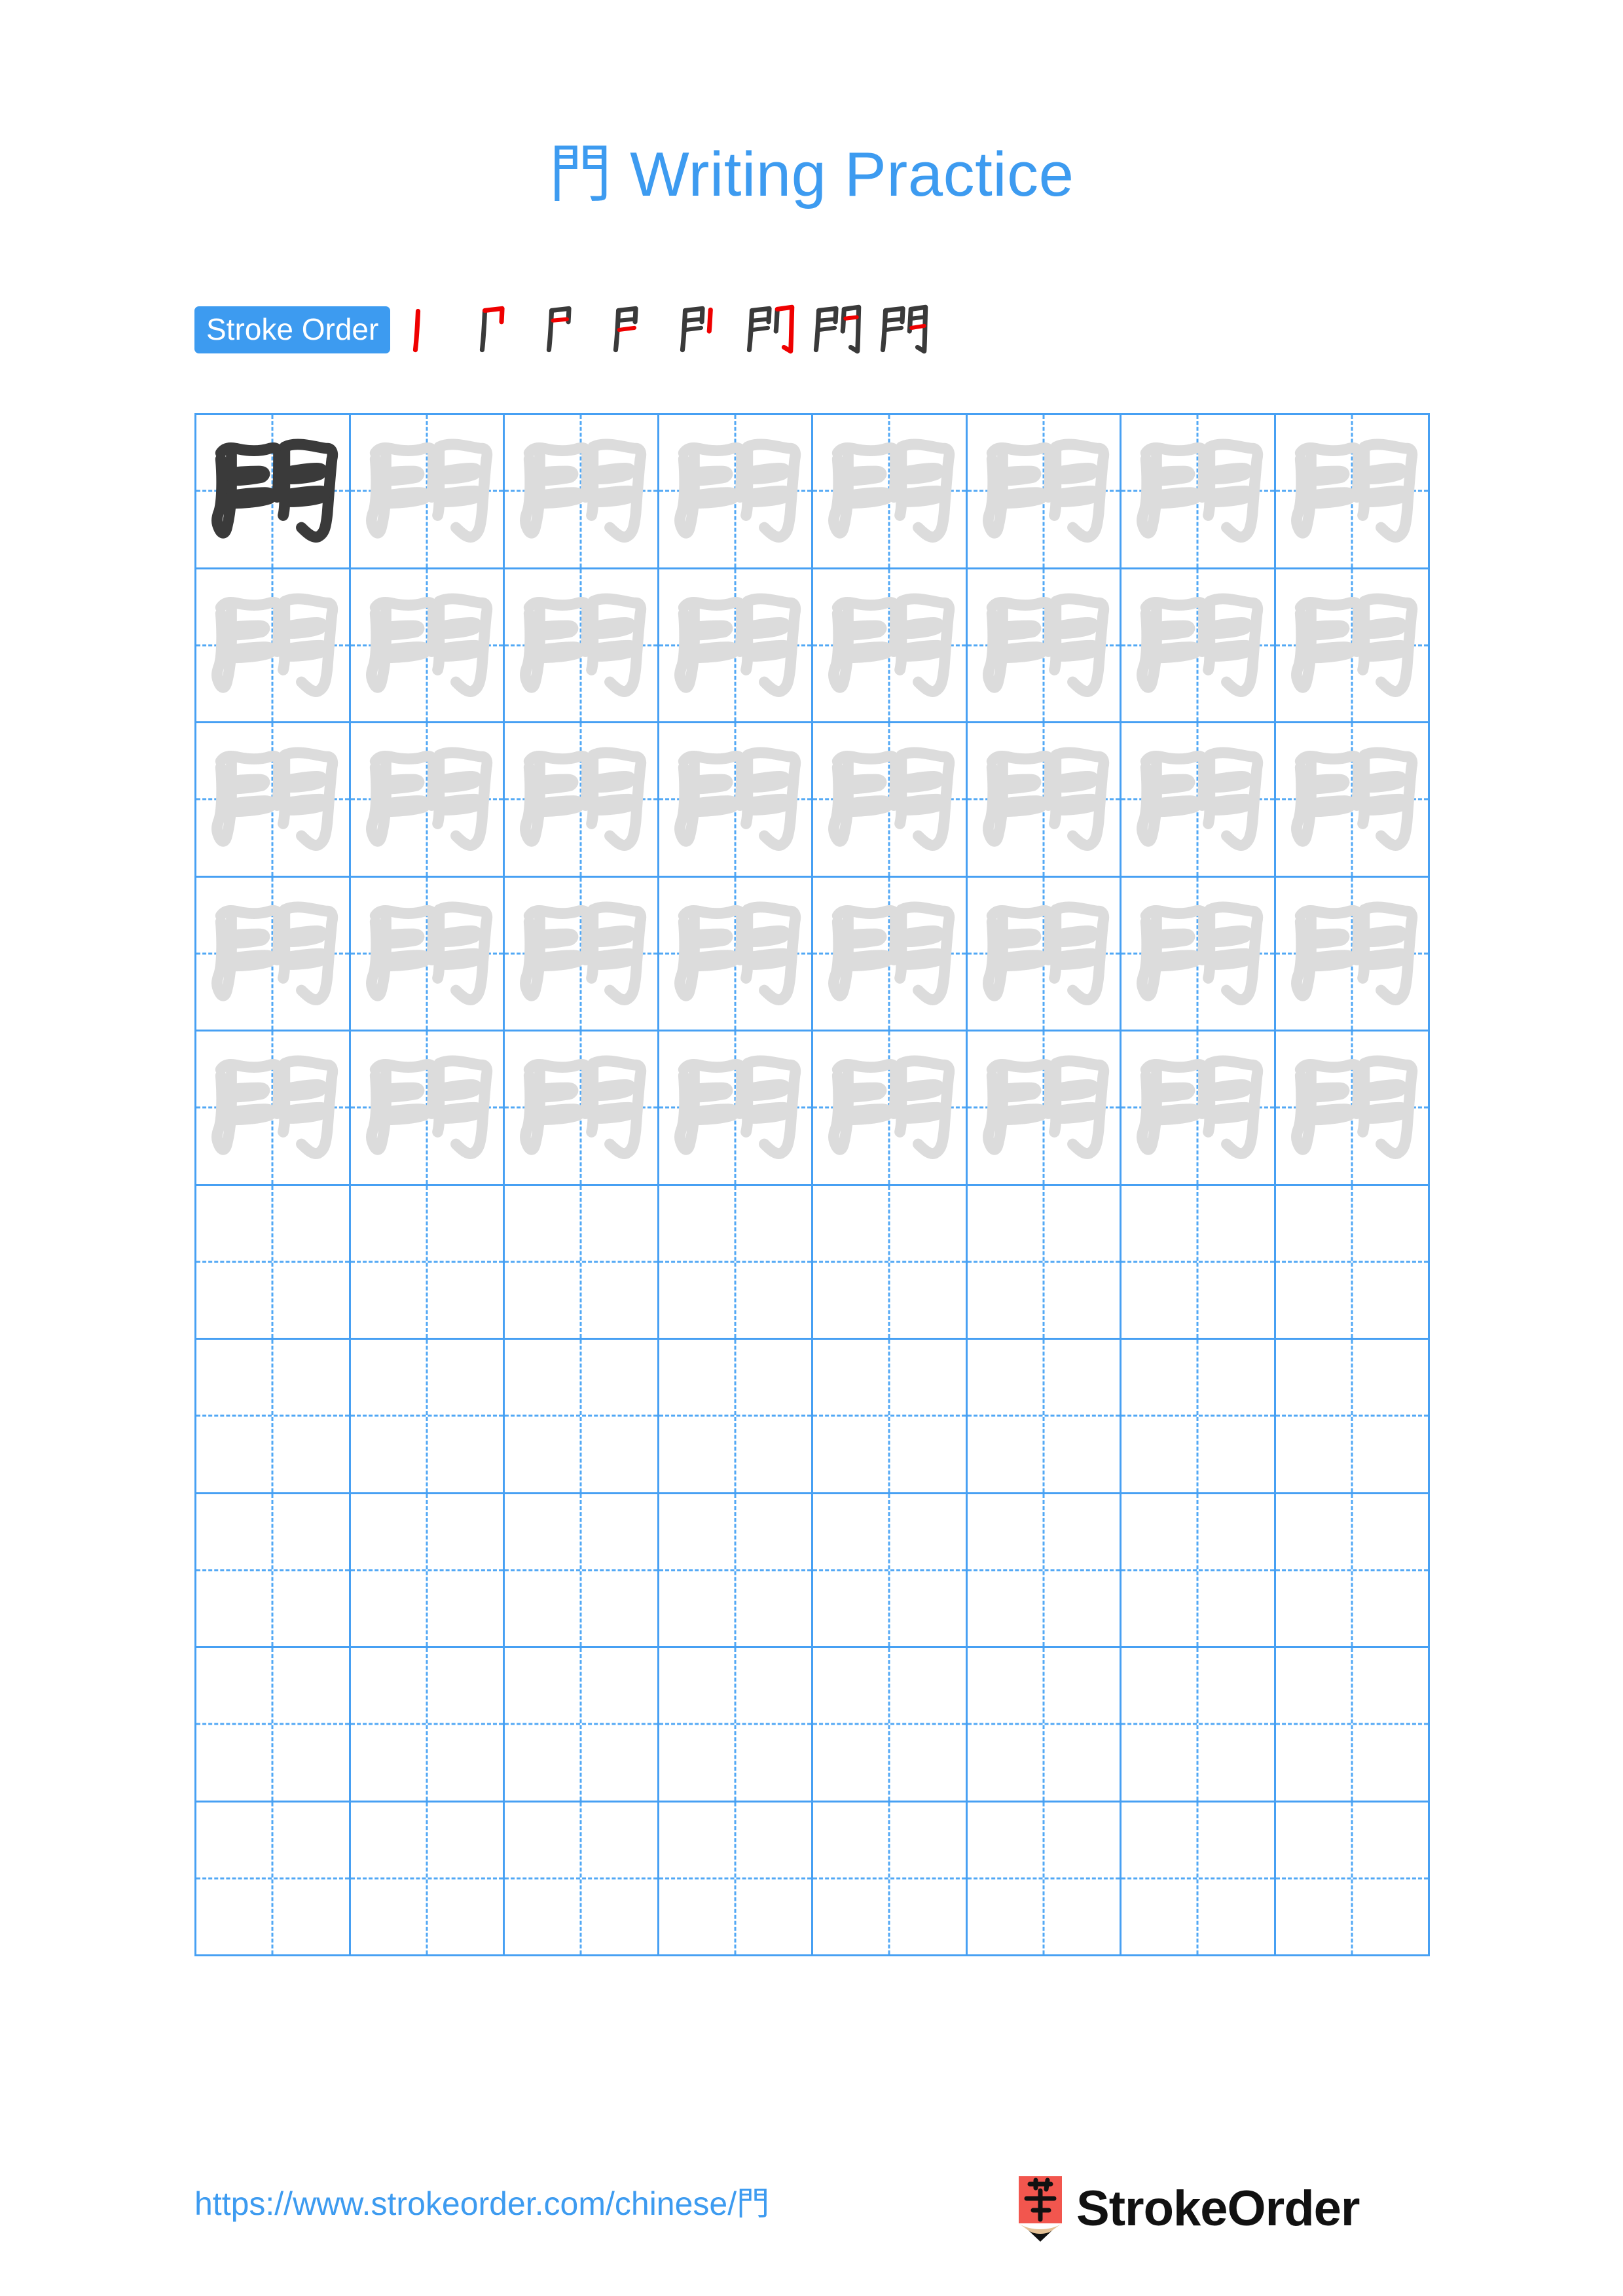 The image size is (1623, 2296). I want to click on page-title: 門 Writing Practice, so click(811, 174).